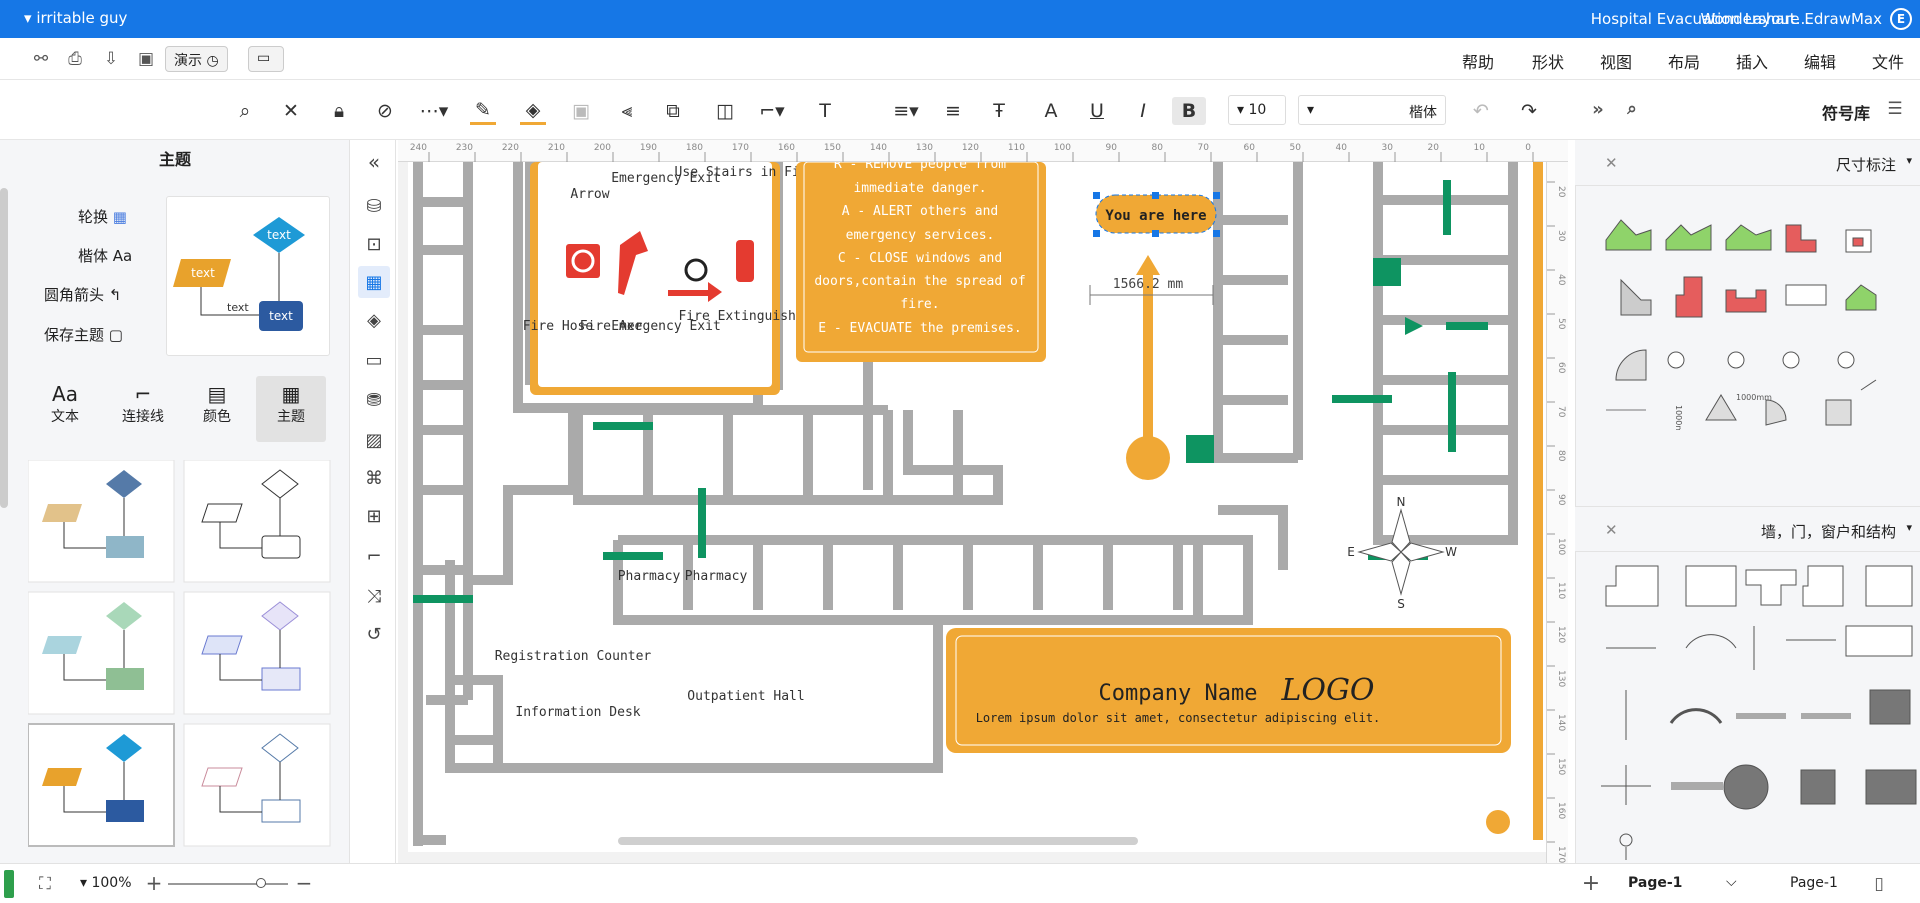 The height and width of the screenshot is (903, 1920). What do you see at coordinates (102, 216) in the screenshot?
I see `theme-link-rotate: 轮换 ▦` at bounding box center [102, 216].